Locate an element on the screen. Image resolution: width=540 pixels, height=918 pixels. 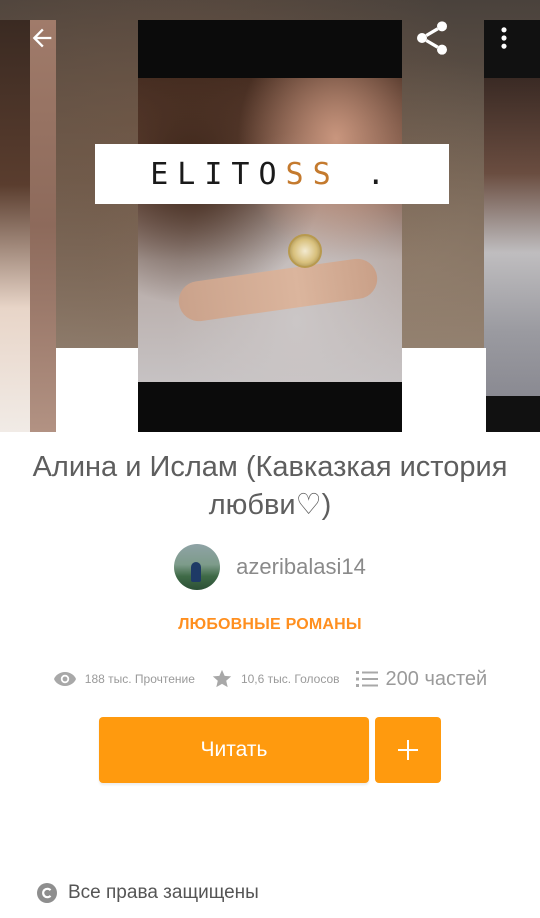
more-vertical-icon is located at coordinates (504, 38).